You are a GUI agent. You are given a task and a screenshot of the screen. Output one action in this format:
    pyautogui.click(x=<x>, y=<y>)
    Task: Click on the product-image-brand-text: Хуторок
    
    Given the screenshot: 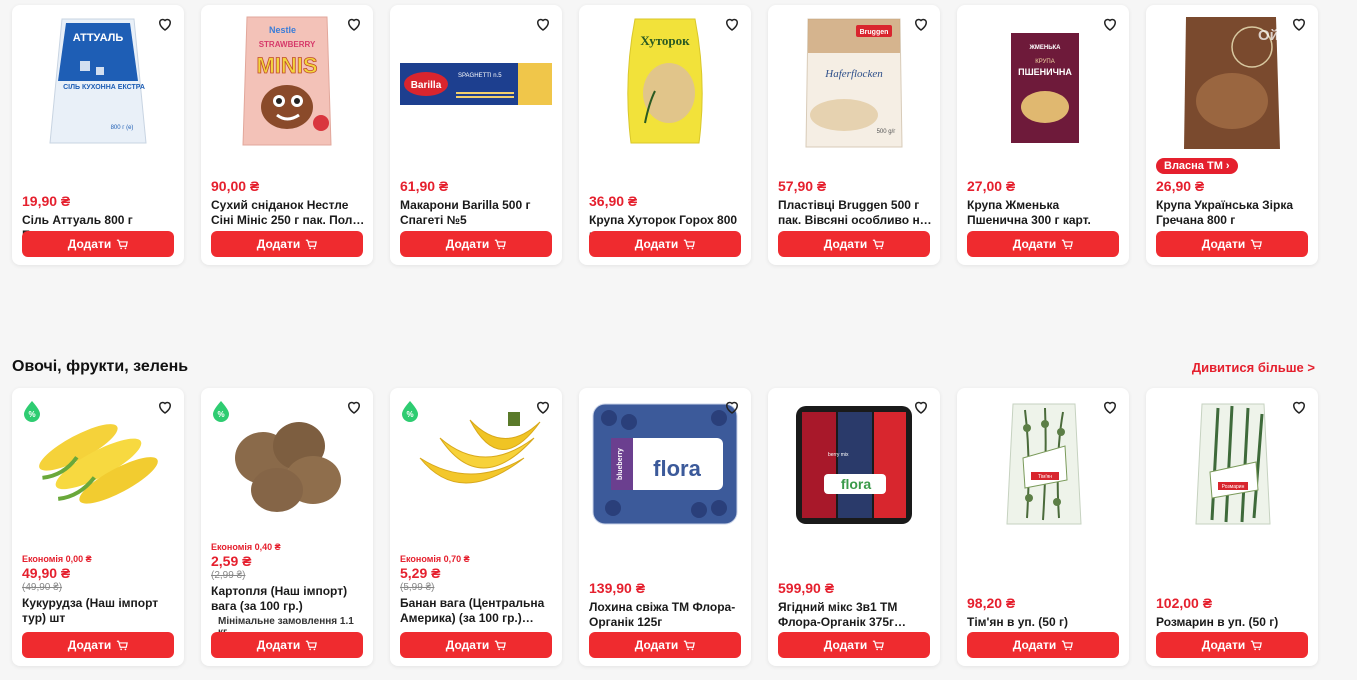 What is the action you would take?
    pyautogui.click(x=665, y=40)
    